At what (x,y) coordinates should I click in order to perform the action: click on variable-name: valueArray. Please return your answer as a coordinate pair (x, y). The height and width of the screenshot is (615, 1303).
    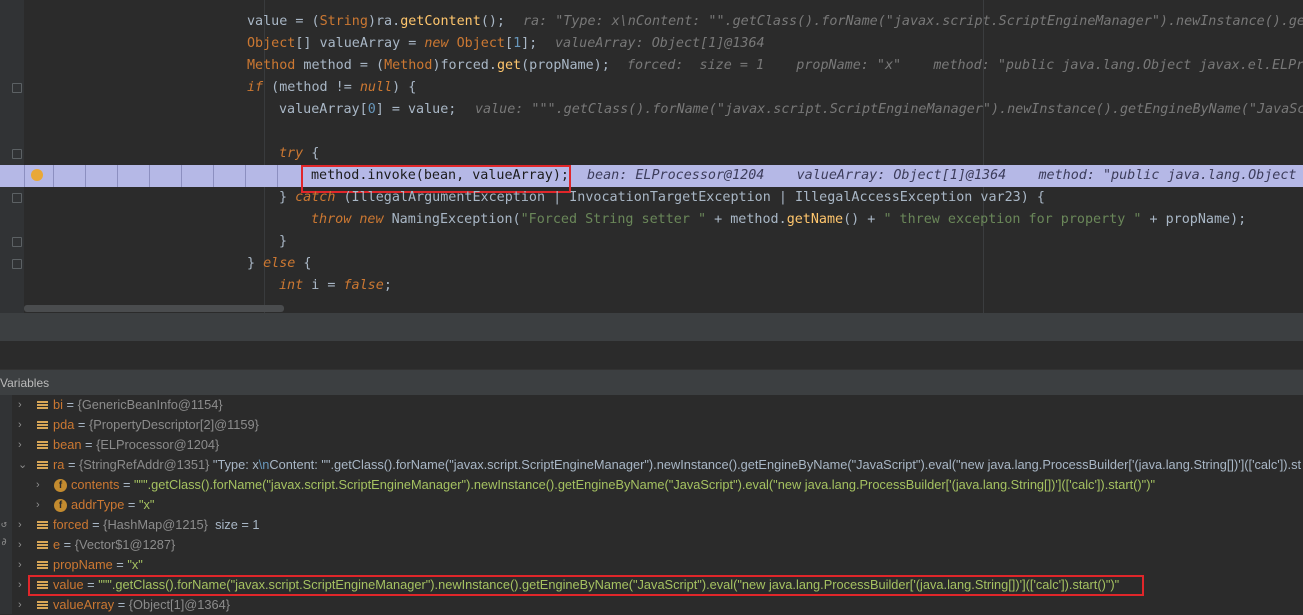
    Looking at the image, I should click on (84, 604).